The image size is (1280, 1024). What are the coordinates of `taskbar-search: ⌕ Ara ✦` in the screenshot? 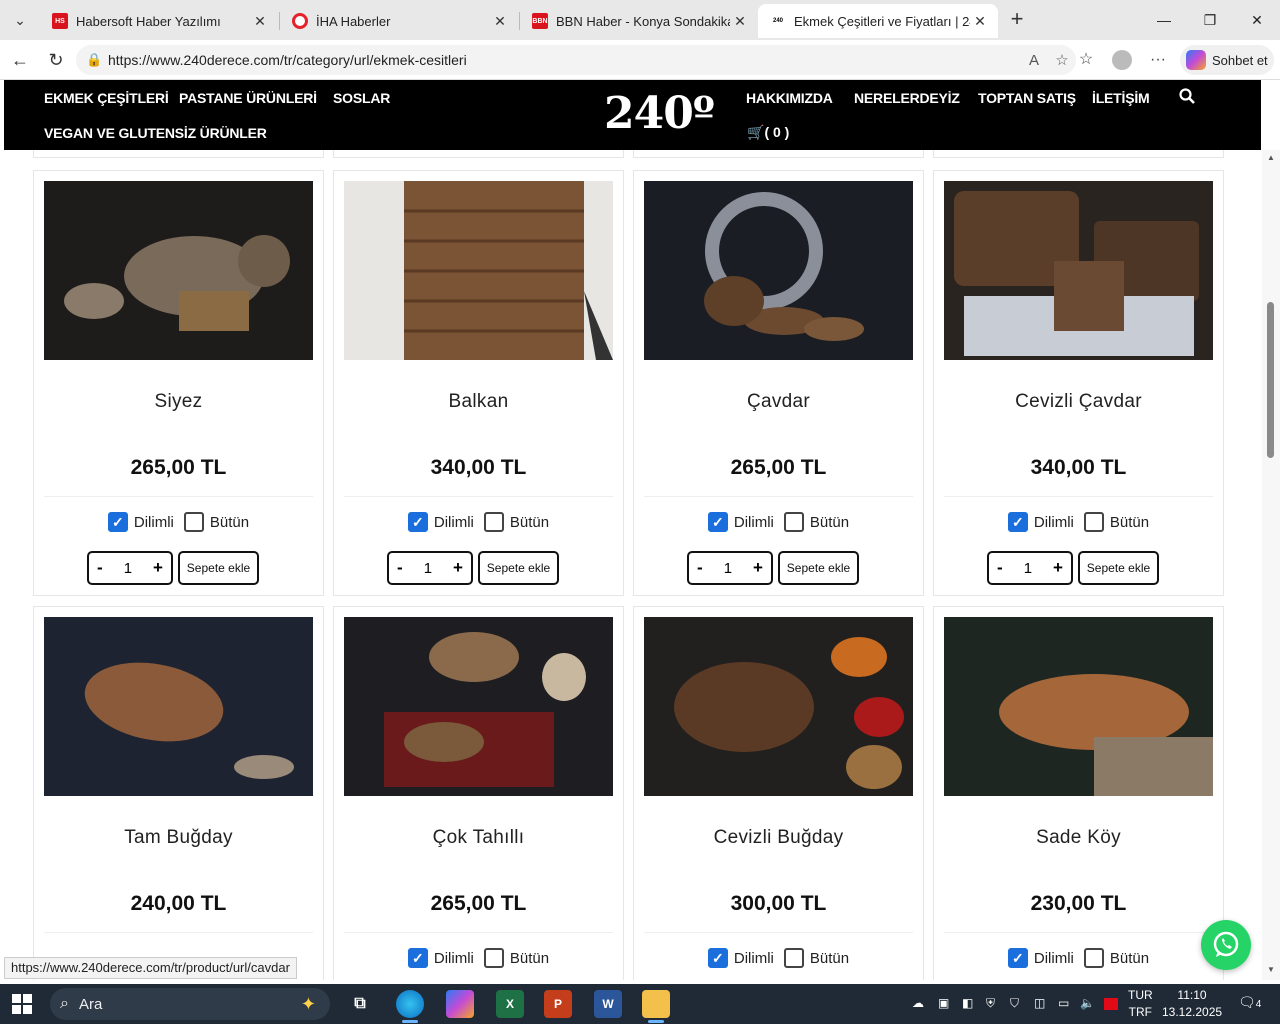 It's located at (190, 1004).